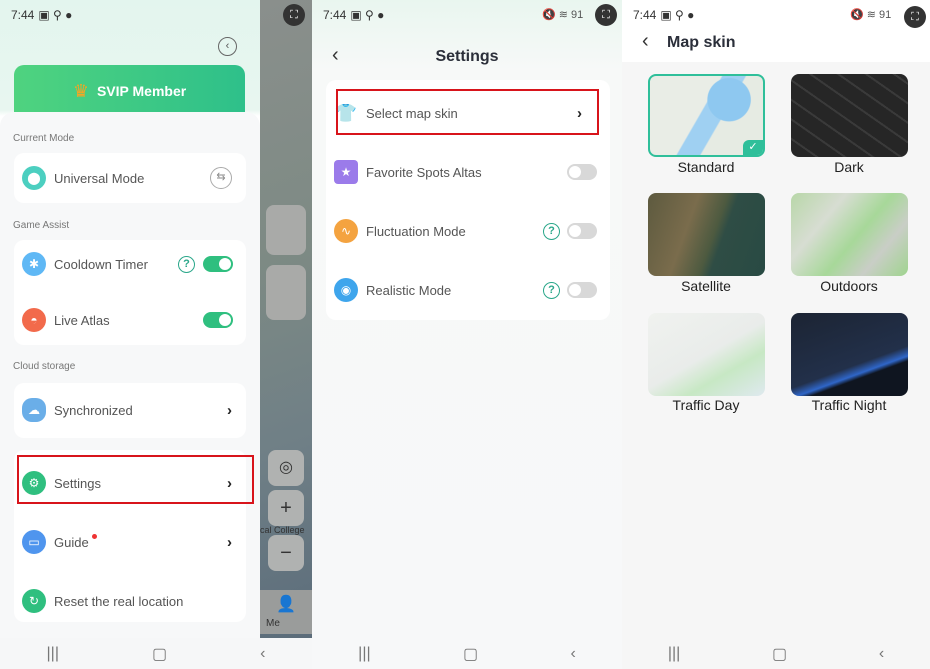 The height and width of the screenshot is (669, 930). I want to click on svip-label: SVIP Member, so click(141, 91).